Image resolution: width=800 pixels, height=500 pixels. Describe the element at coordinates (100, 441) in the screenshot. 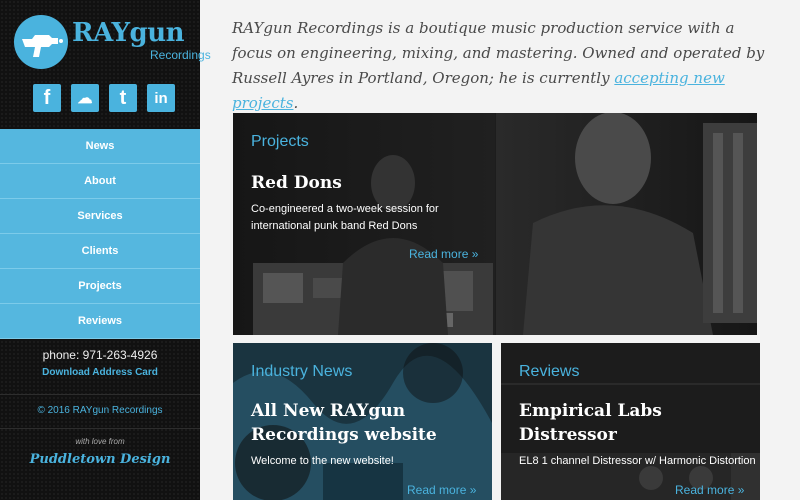

I see `credit-text: with love from` at that location.